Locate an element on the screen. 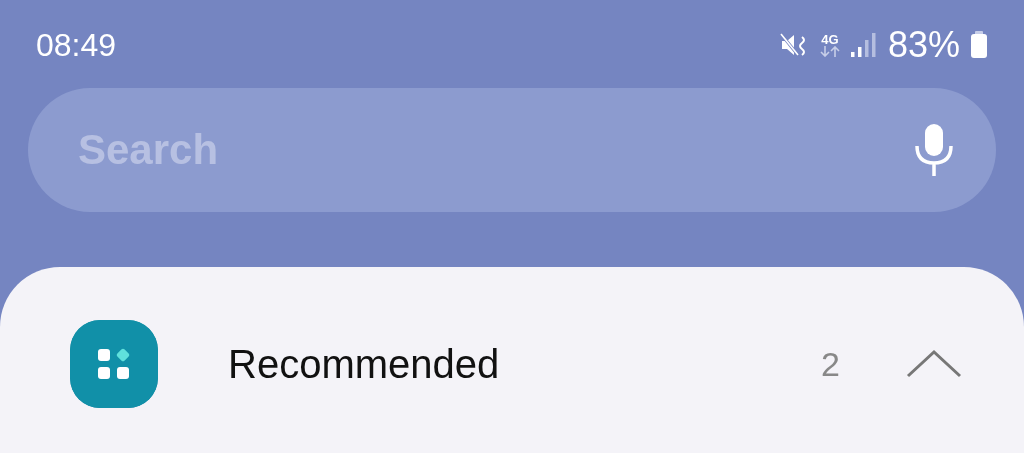 The width and height of the screenshot is (1024, 453). signal-icon is located at coordinates (863, 45).